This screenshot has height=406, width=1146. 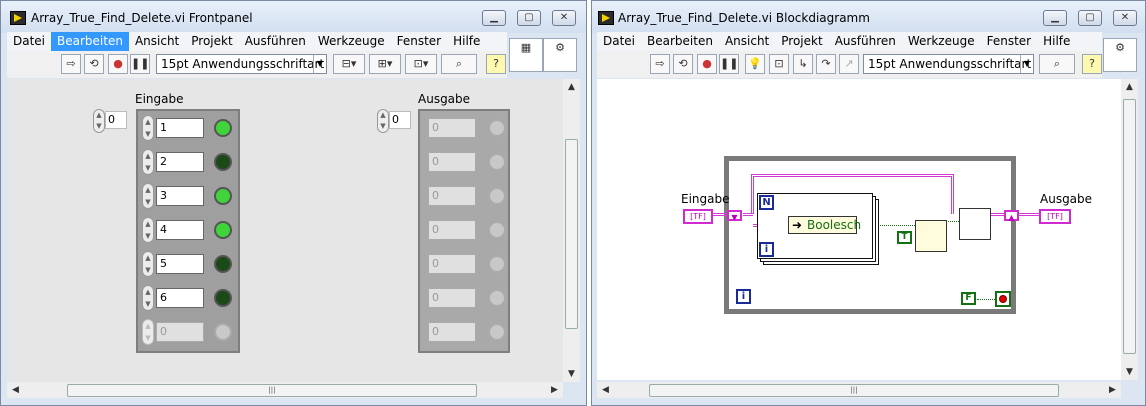 What do you see at coordinates (766, 249) in the screenshot?
I see `loop-index-terminal: i` at bounding box center [766, 249].